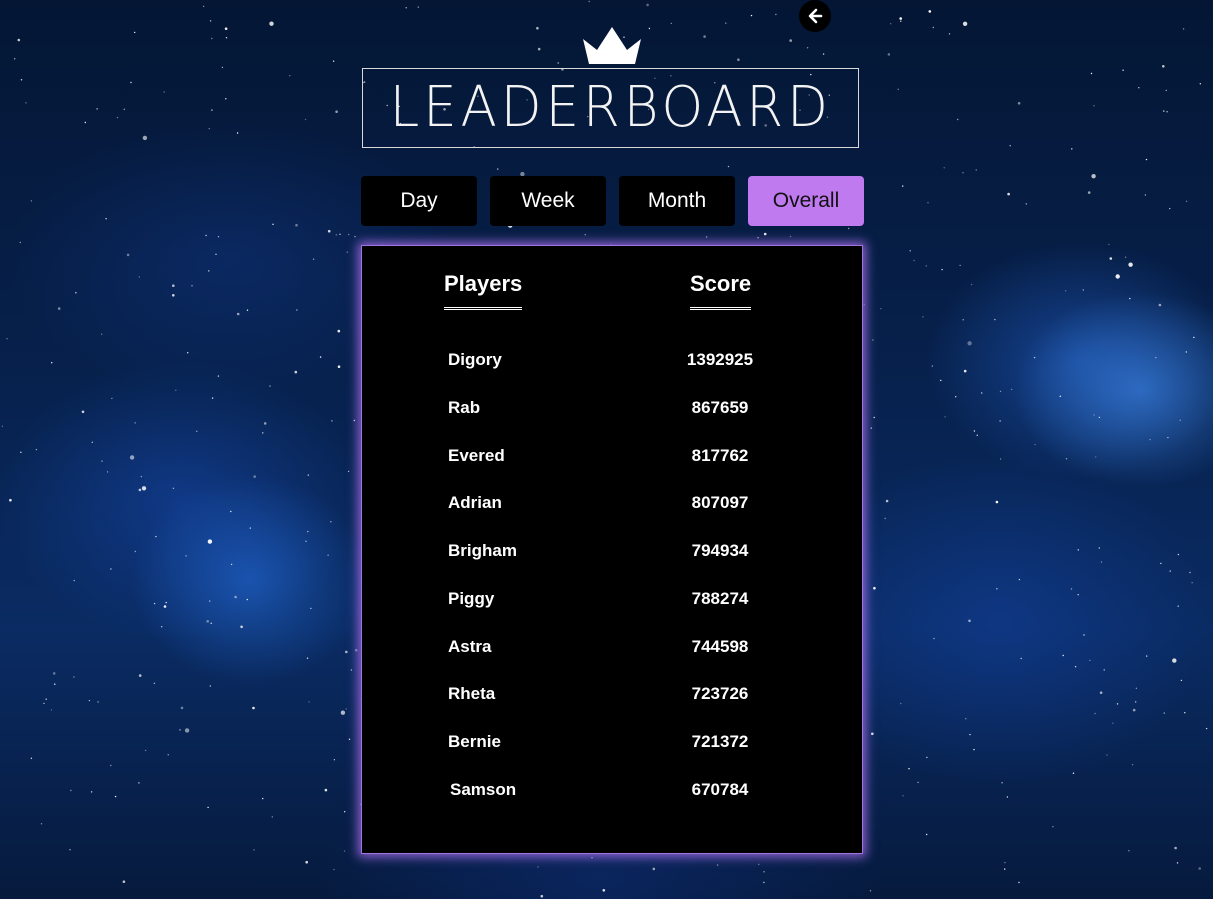 The image size is (1213, 899). I want to click on page-title: LEADERBOARD, so click(610, 107).